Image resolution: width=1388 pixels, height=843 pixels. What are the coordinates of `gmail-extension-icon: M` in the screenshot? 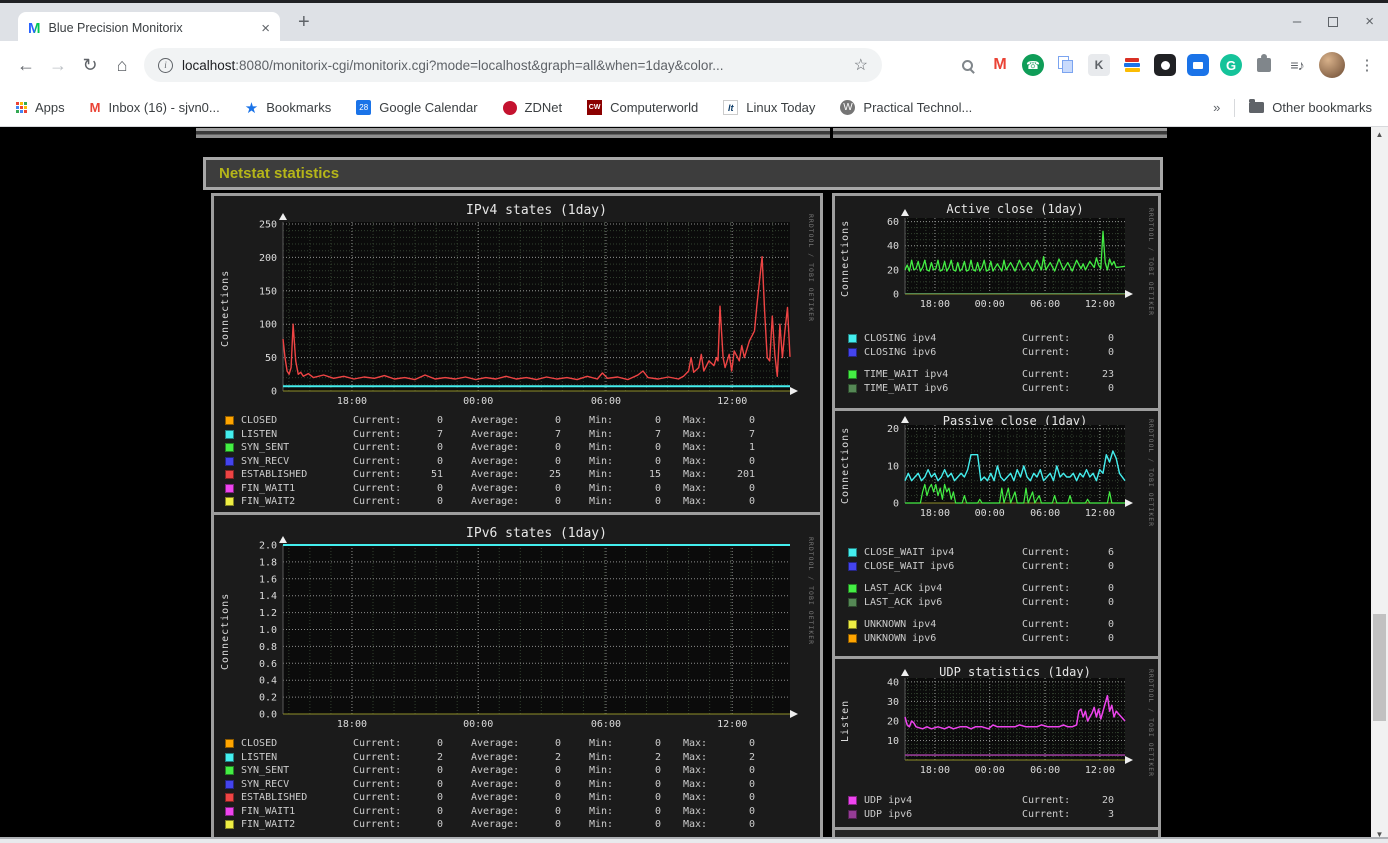 It's located at (1000, 65).